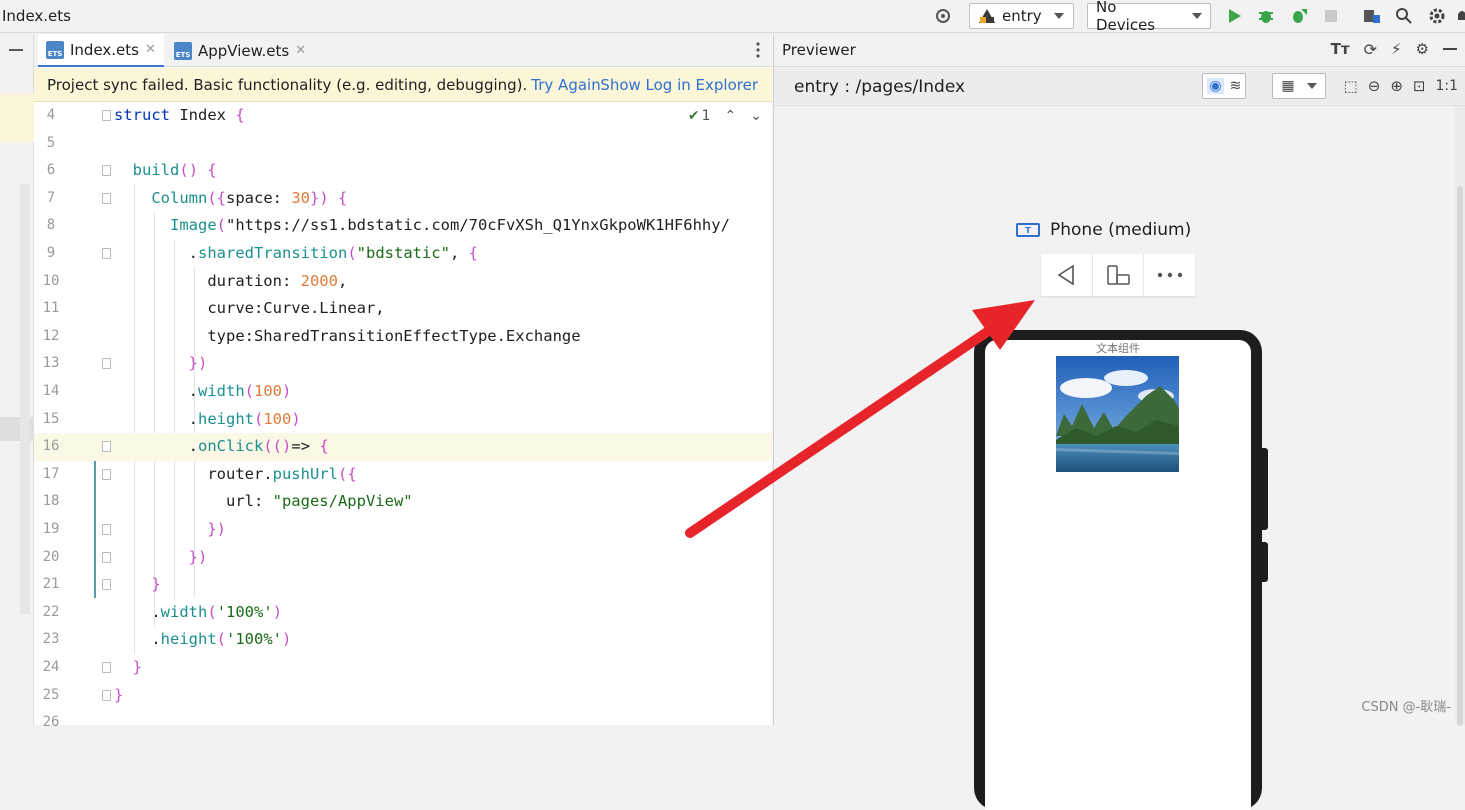 The width and height of the screenshot is (1465, 810). What do you see at coordinates (403, 668) in the screenshot?
I see `code-line: 24 }` at bounding box center [403, 668].